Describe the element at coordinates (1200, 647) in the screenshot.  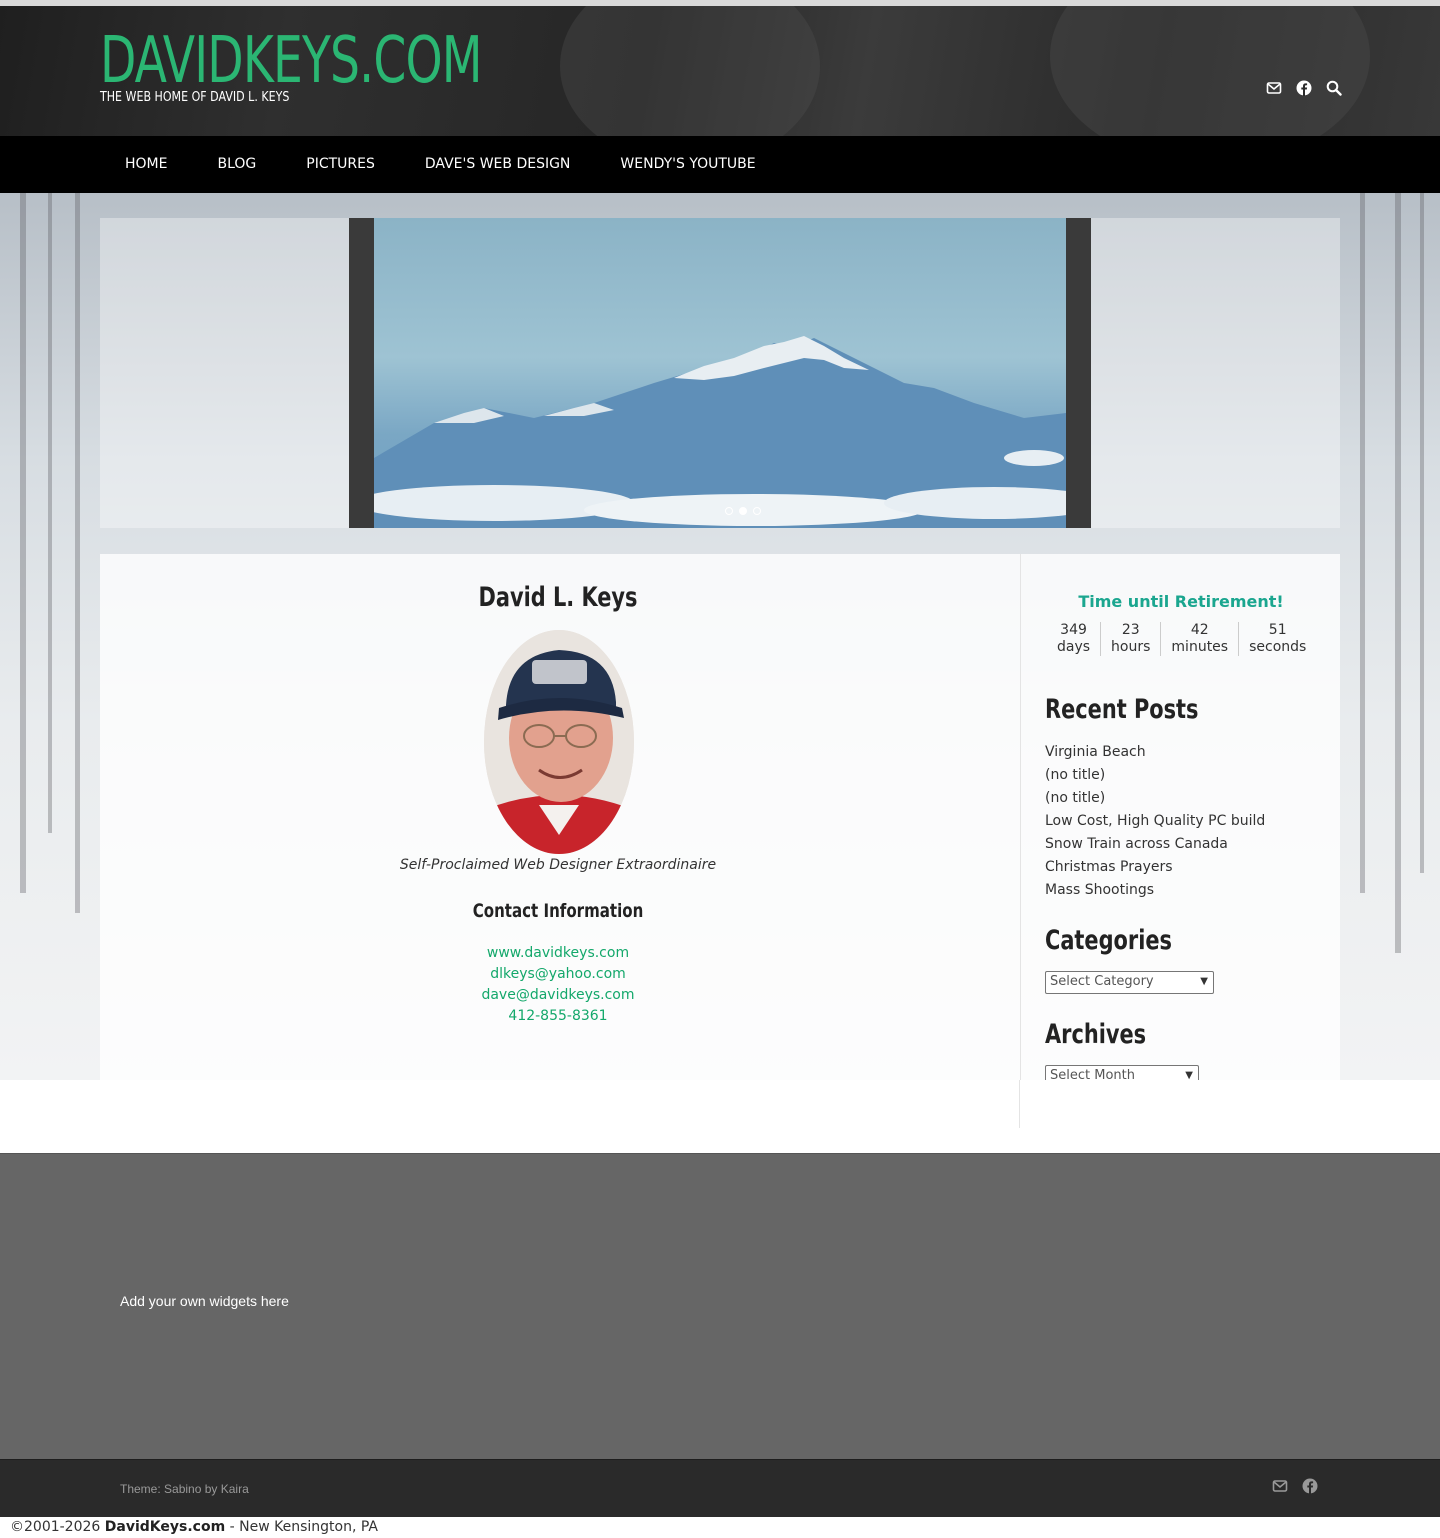
I see `countdown-minutes-label: minutes` at that location.